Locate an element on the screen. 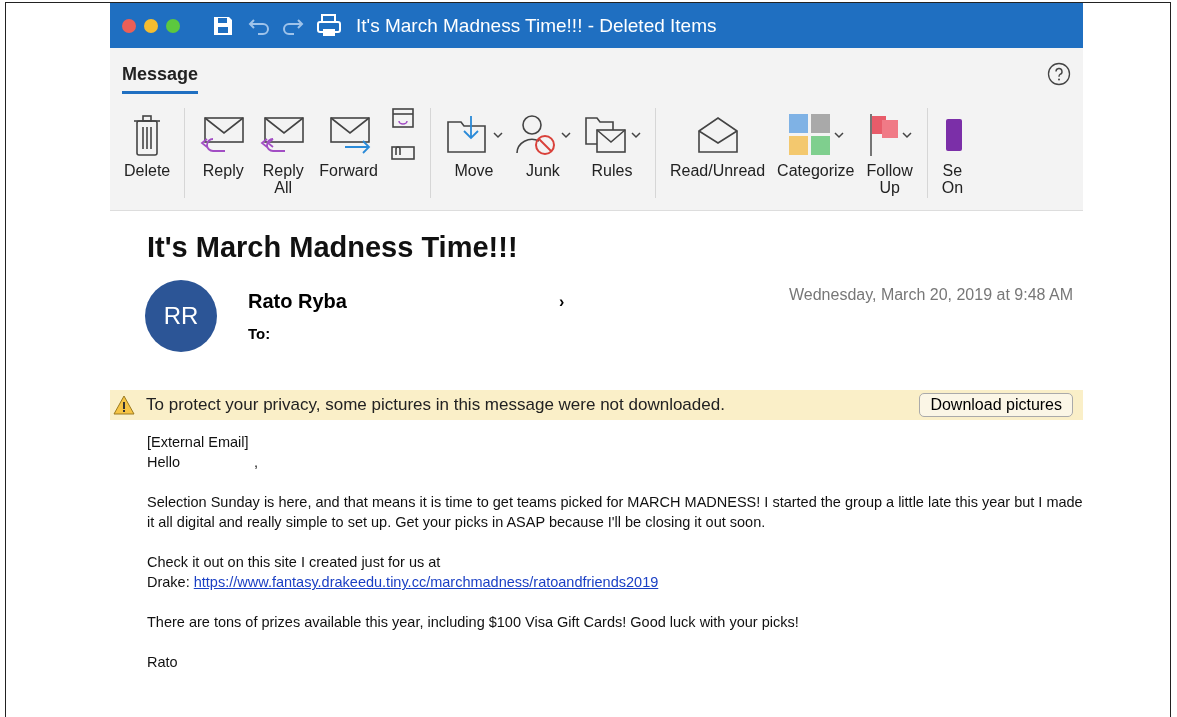 The image size is (1177, 717). save-icon is located at coordinates (223, 25).